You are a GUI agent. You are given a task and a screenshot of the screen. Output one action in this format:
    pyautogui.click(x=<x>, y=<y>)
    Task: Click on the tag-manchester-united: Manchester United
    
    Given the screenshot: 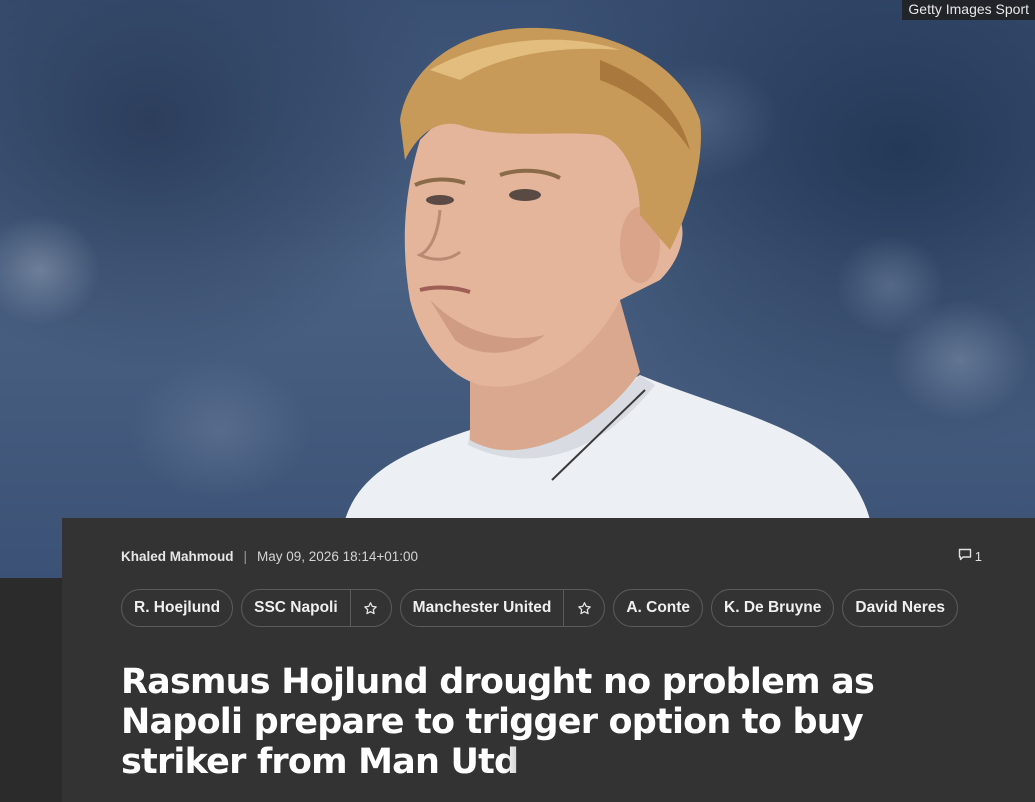 What is the action you would take?
    pyautogui.click(x=502, y=608)
    